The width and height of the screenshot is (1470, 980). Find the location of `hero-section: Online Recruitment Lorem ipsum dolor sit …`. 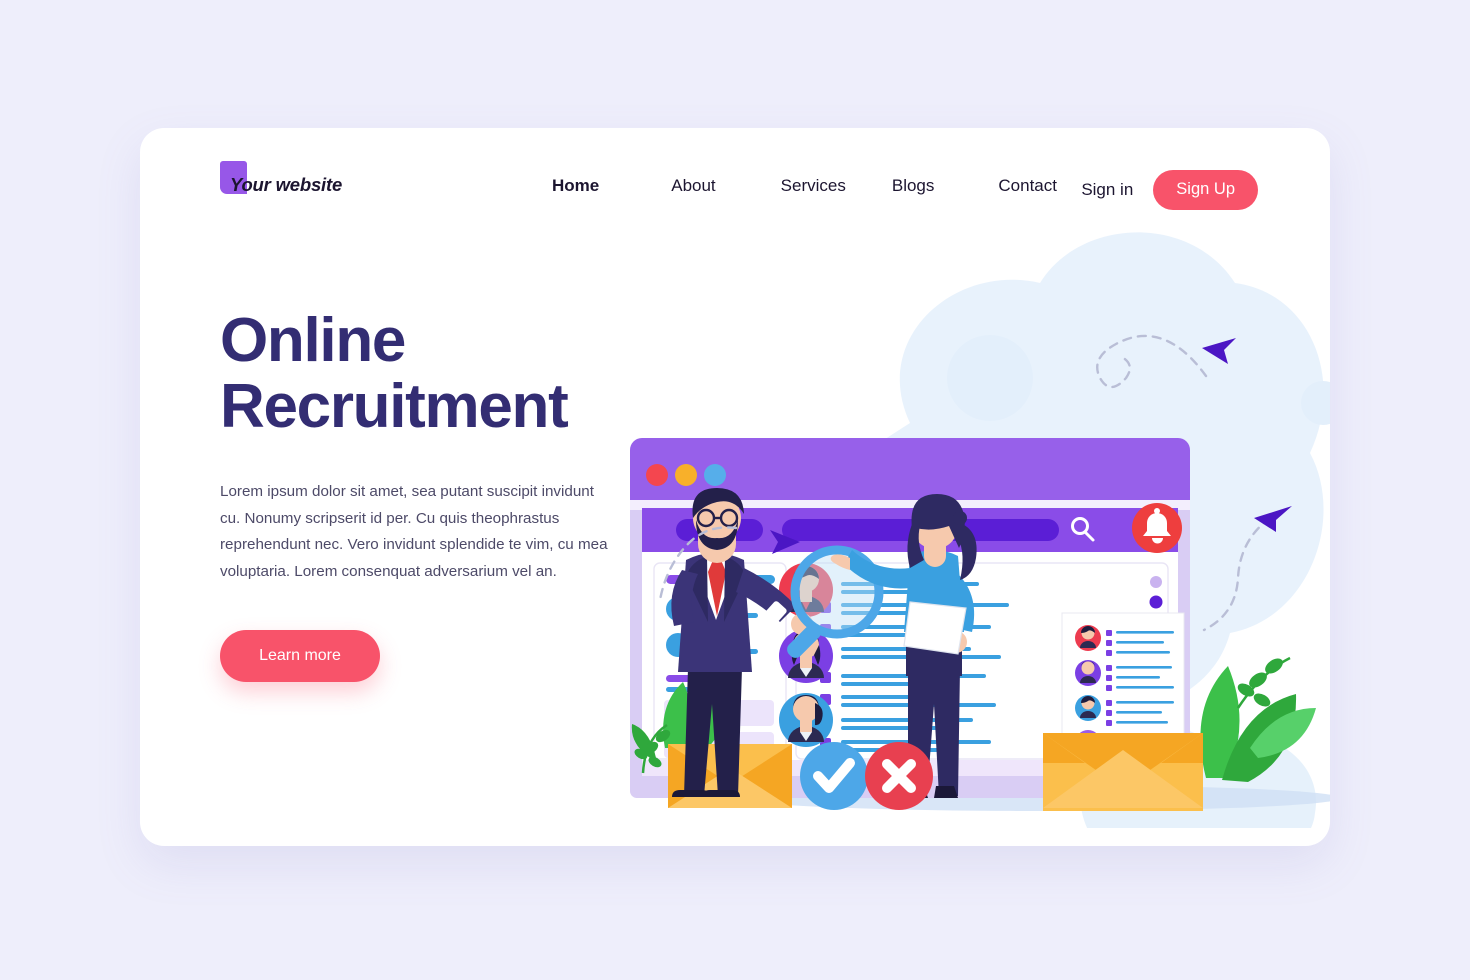

hero-section: Online Recruitment Lorem ipsum dolor sit … is located at coordinates (435, 494).